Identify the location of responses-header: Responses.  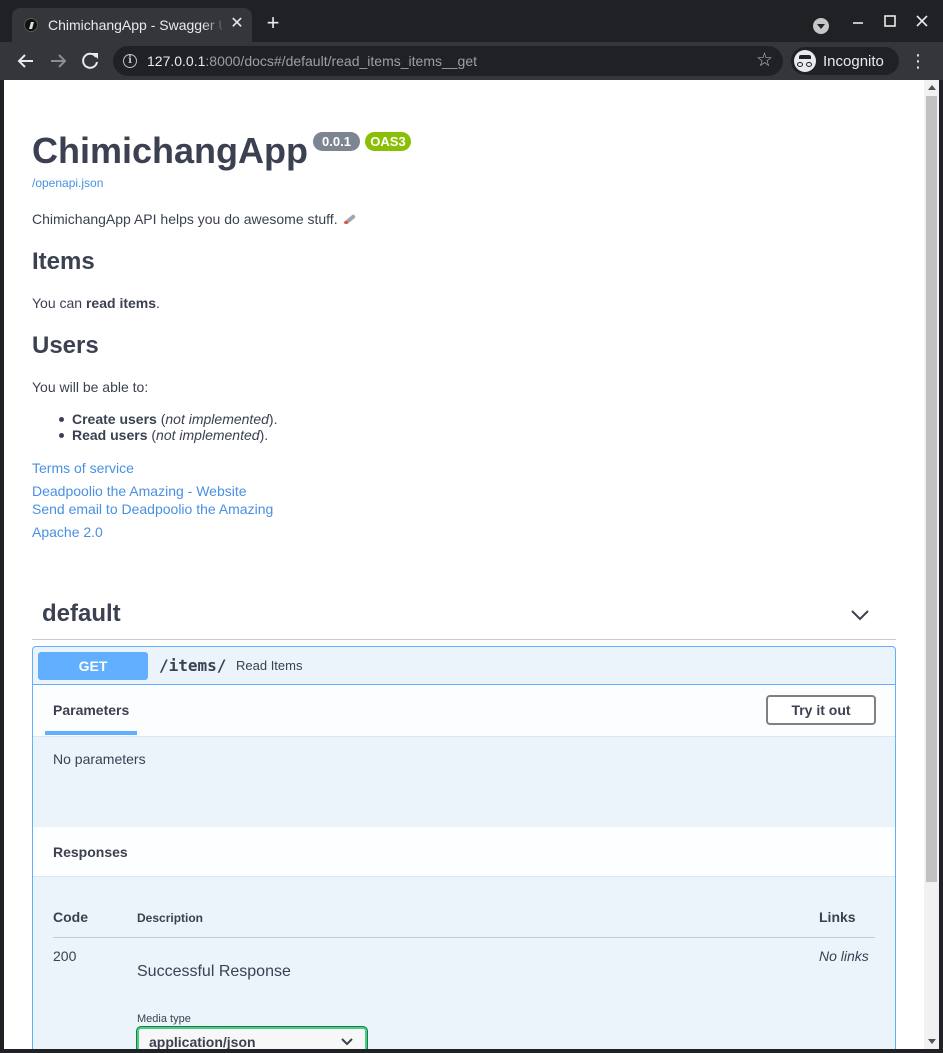
(464, 852).